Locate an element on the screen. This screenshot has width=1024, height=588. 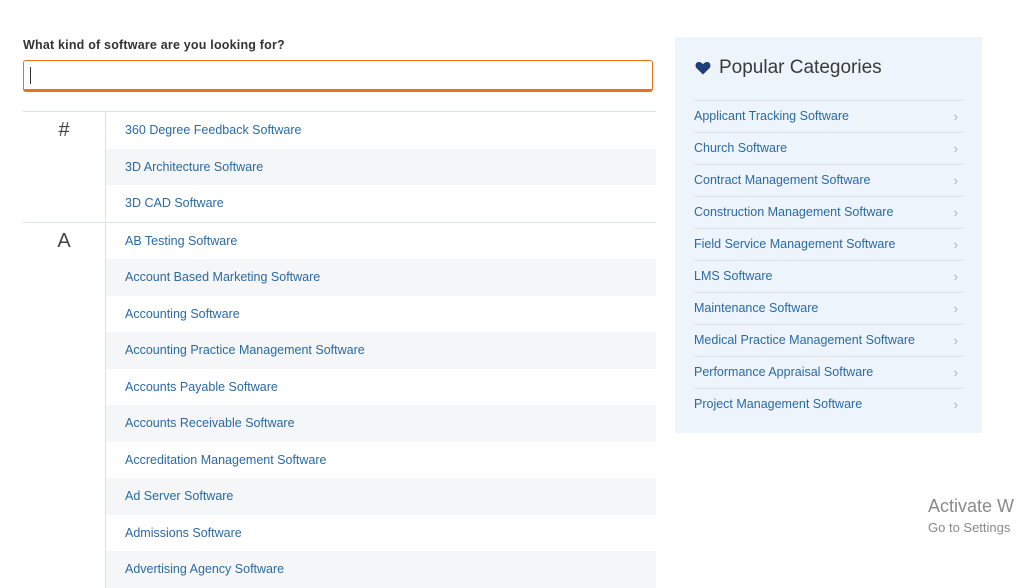
category-item: Maintenance Software › is located at coordinates (829, 308).